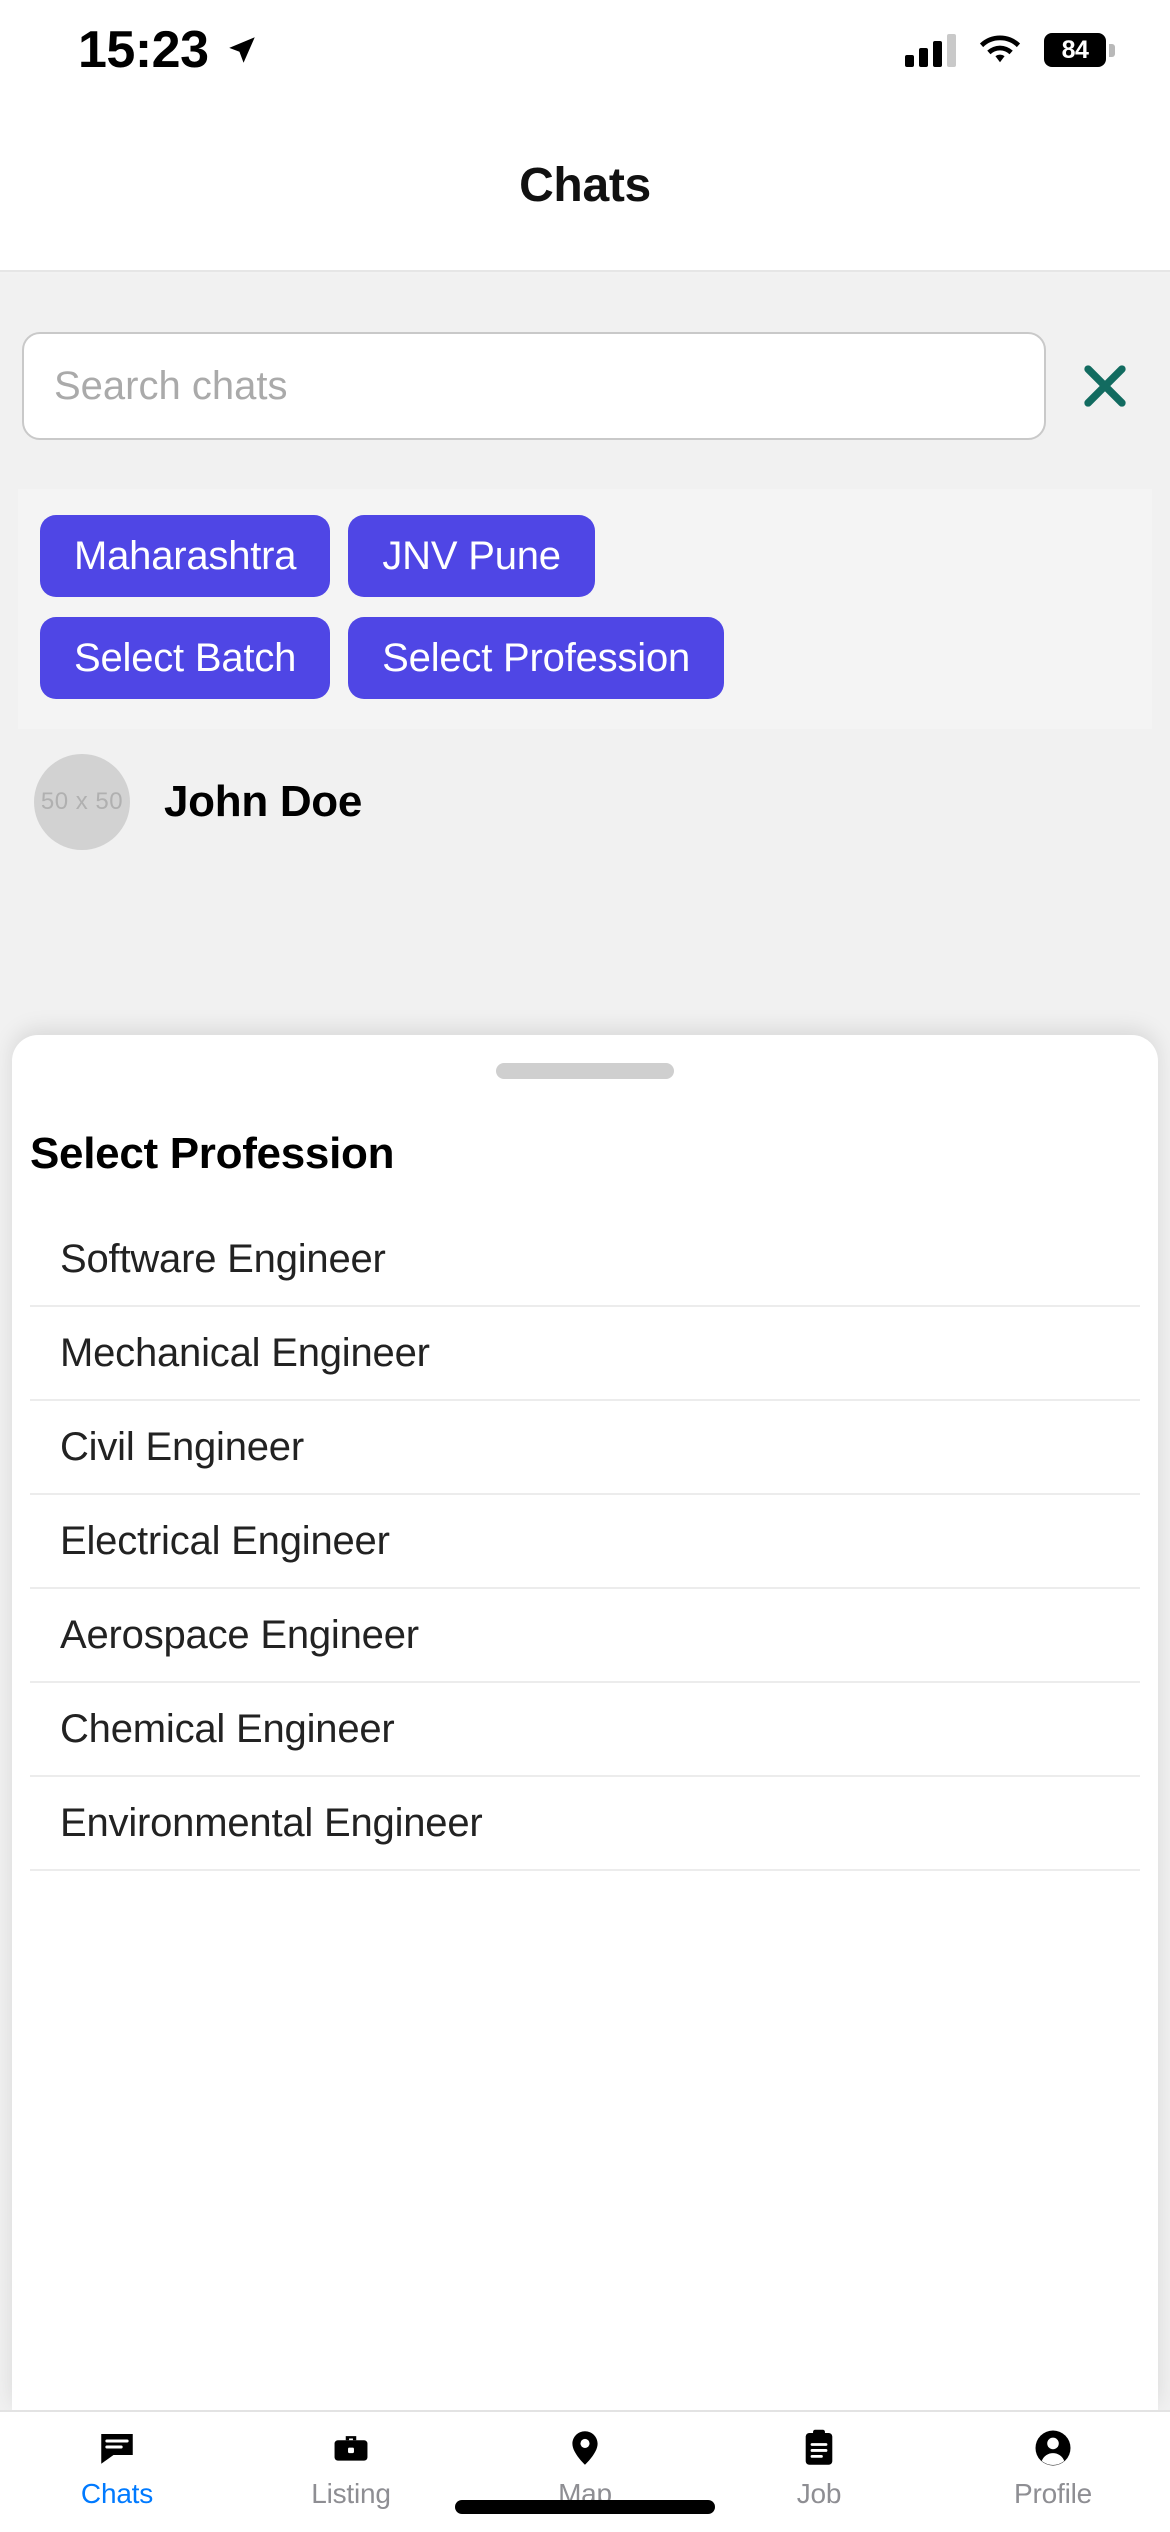 The image size is (1170, 2532). I want to click on list-item: Environmental Engineer, so click(585, 1824).